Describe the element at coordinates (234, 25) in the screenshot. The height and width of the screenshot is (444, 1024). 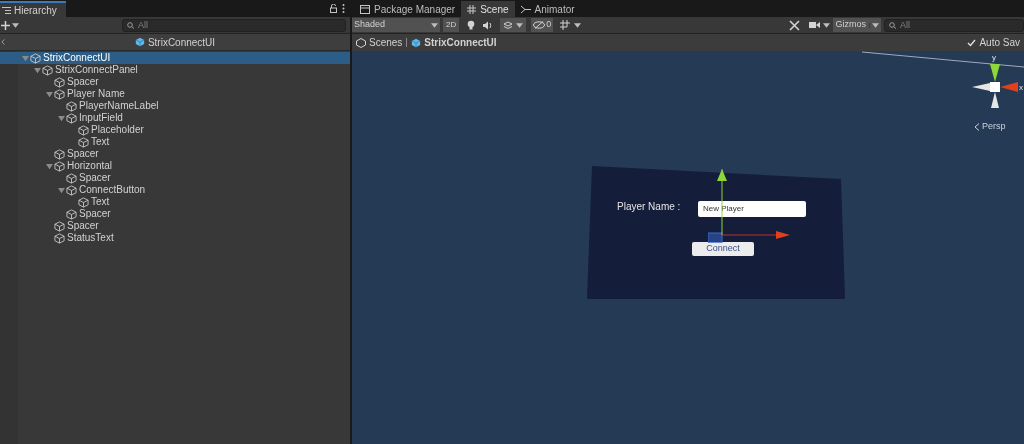
I see `search-field: All` at that location.